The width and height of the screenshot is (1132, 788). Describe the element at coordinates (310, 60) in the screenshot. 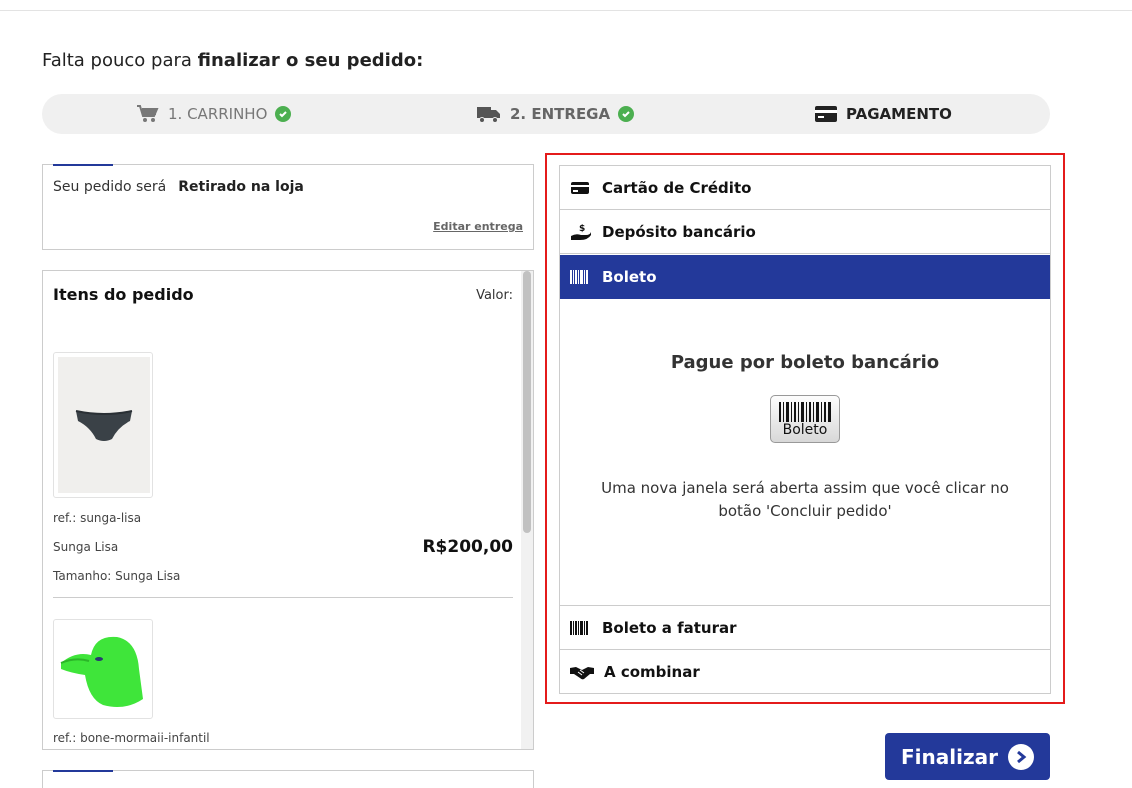

I see `page-title-bold: finalizar o seu pedido:` at that location.